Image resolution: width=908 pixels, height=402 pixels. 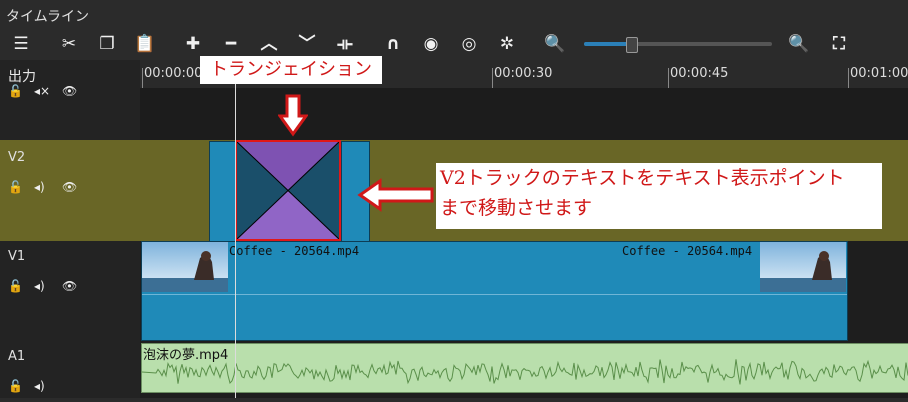 What do you see at coordinates (454, 112) in the screenshot?
I see `track-v3: 🔓 ◂× 👁` at bounding box center [454, 112].